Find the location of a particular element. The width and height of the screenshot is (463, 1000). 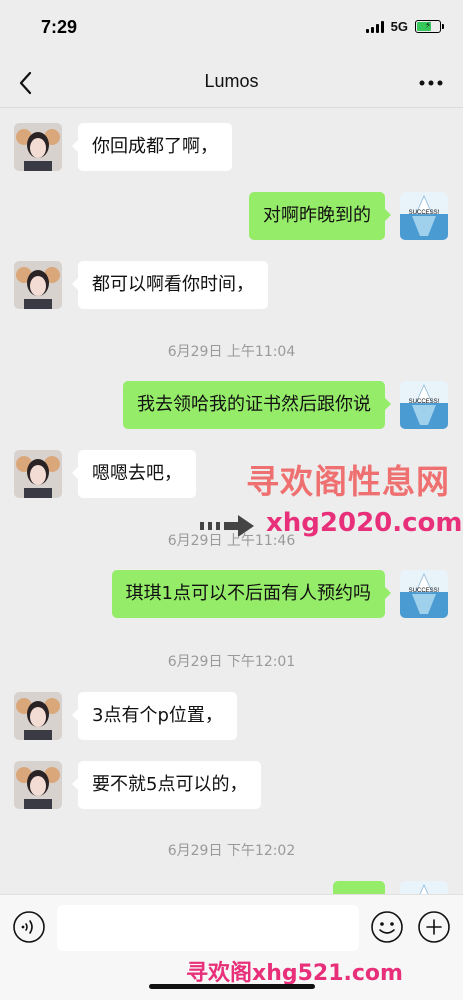

voice-icon is located at coordinates (29, 927).